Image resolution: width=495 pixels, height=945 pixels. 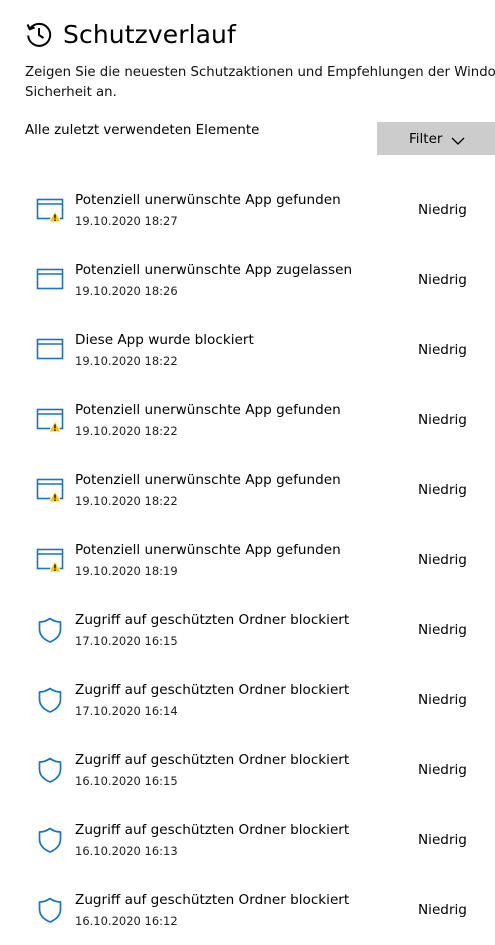 What do you see at coordinates (164, 340) in the screenshot?
I see `history-item-title: Diese App wurde blockiert` at bounding box center [164, 340].